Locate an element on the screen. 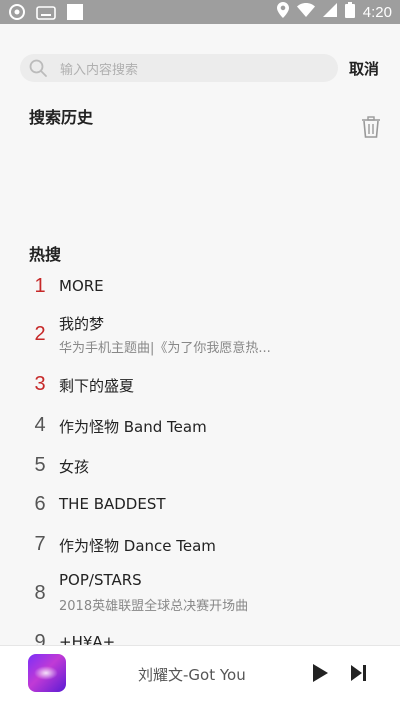 Image resolution: width=400 pixels, height=721 pixels. cancel-button: 取消 is located at coordinates (364, 68).